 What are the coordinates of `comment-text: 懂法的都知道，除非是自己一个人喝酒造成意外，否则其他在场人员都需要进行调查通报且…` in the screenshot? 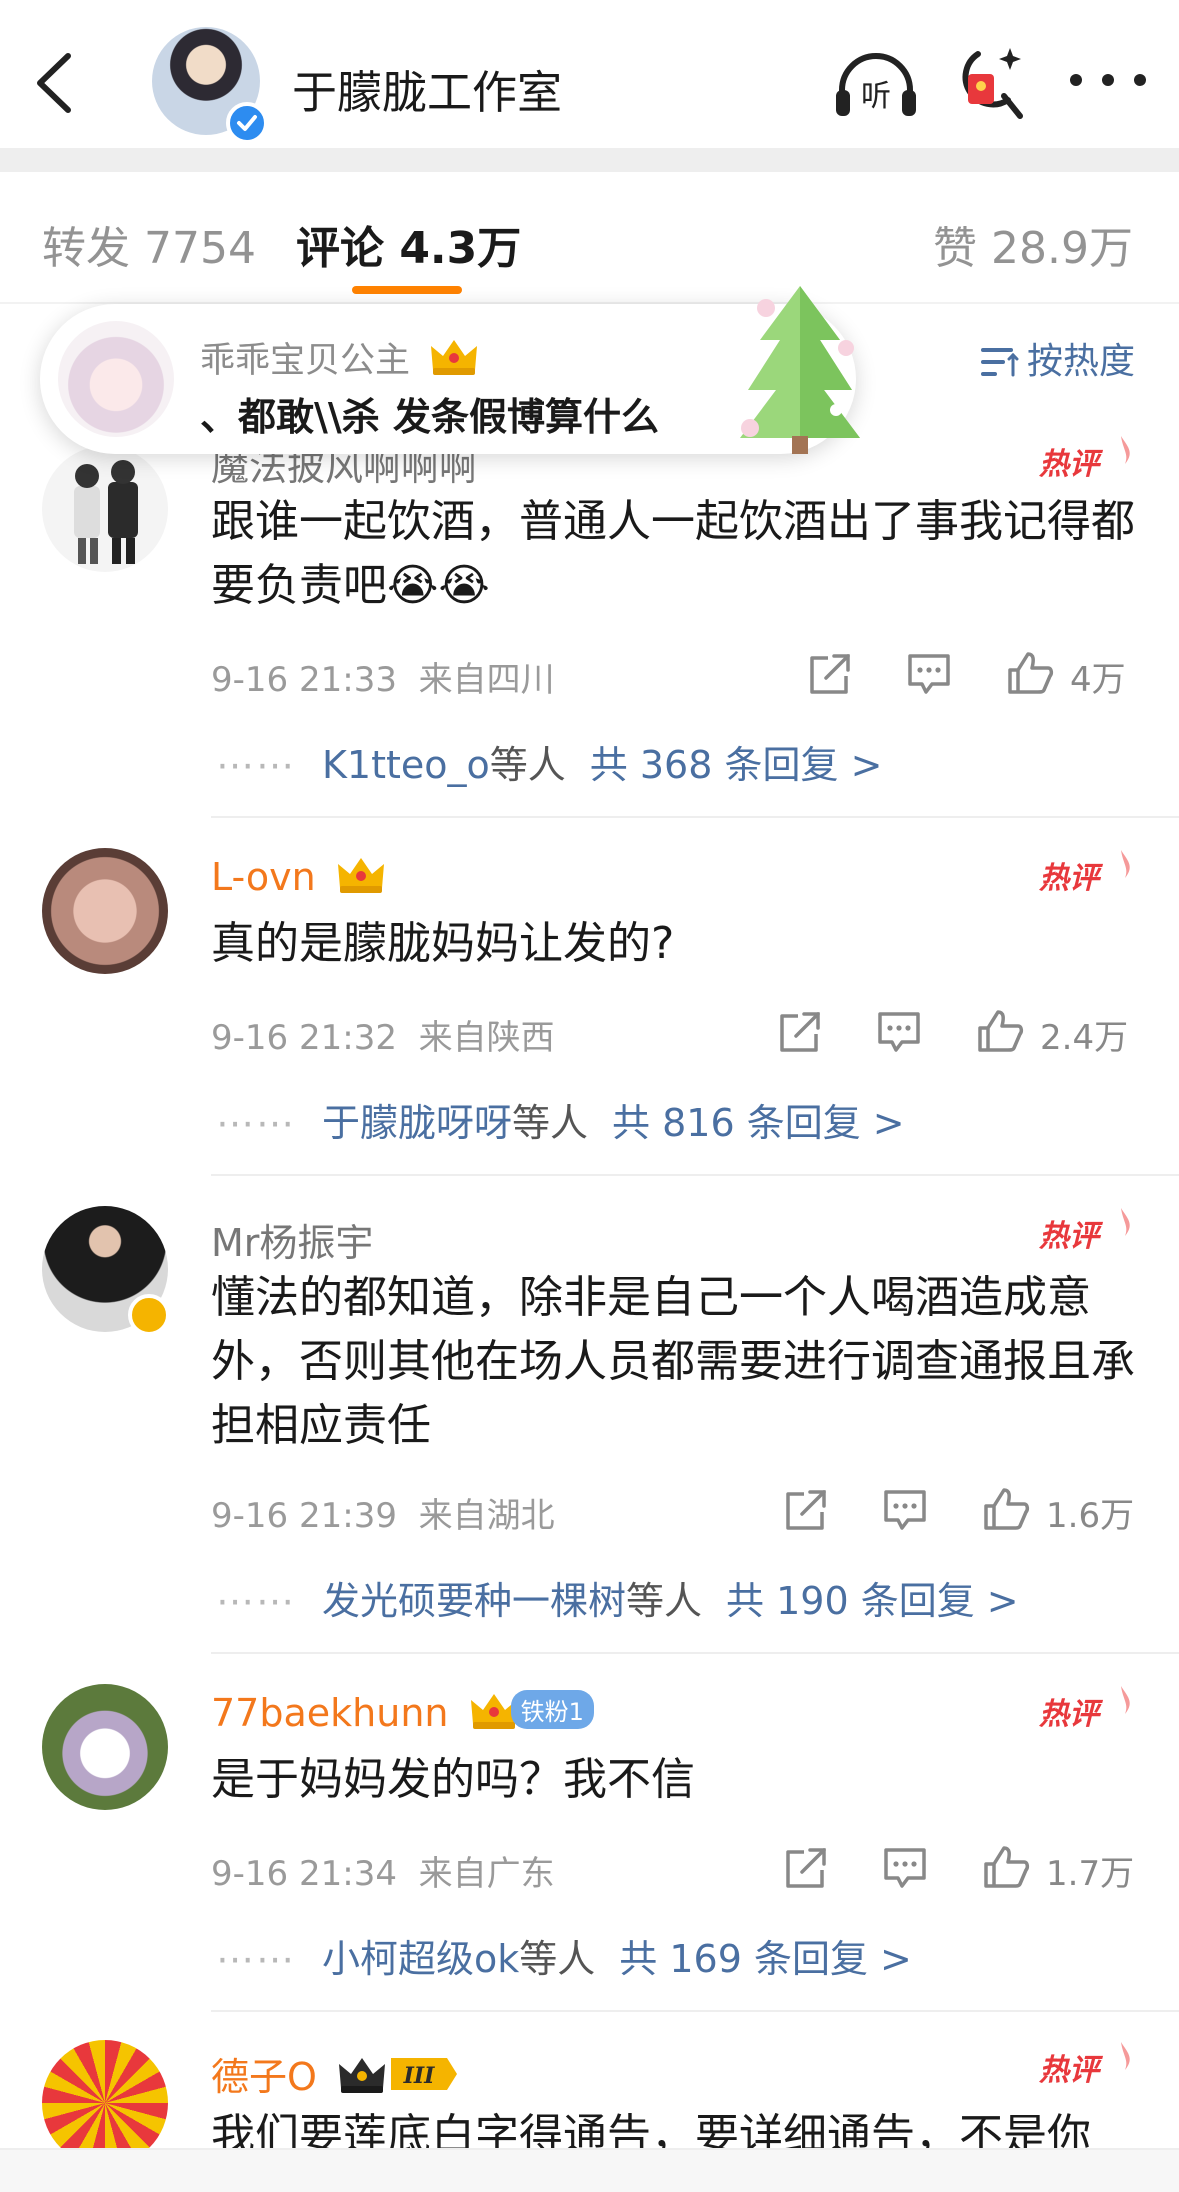 It's located at (673, 1361).